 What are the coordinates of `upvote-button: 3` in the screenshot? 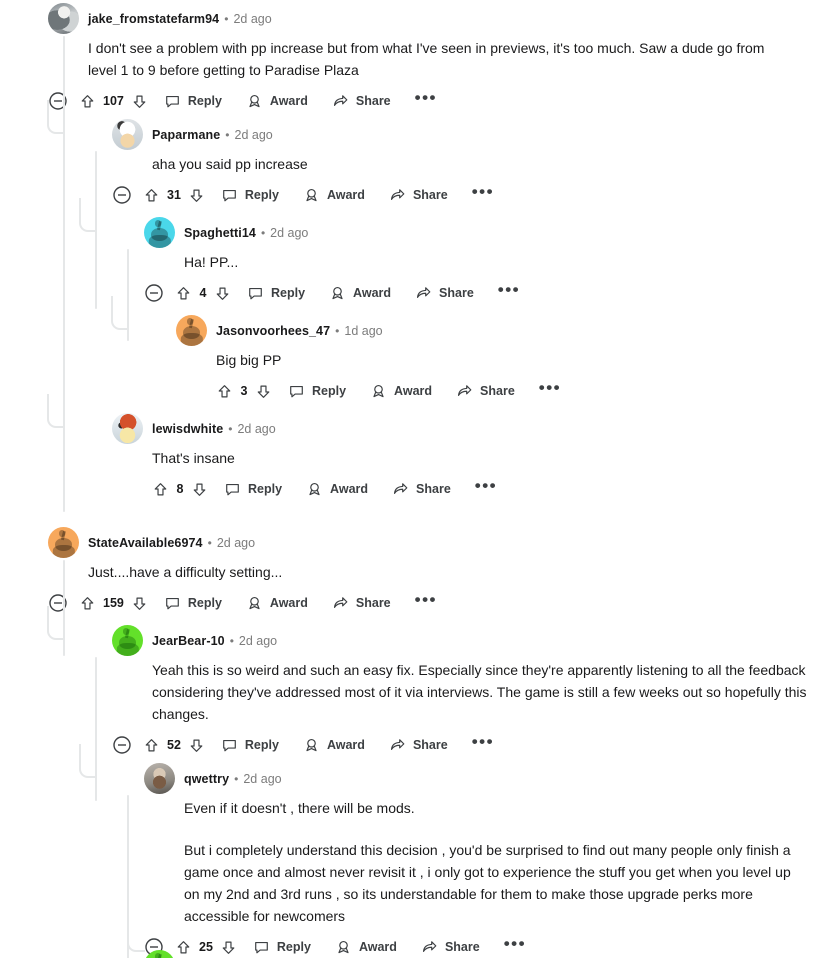 It's located at (244, 391).